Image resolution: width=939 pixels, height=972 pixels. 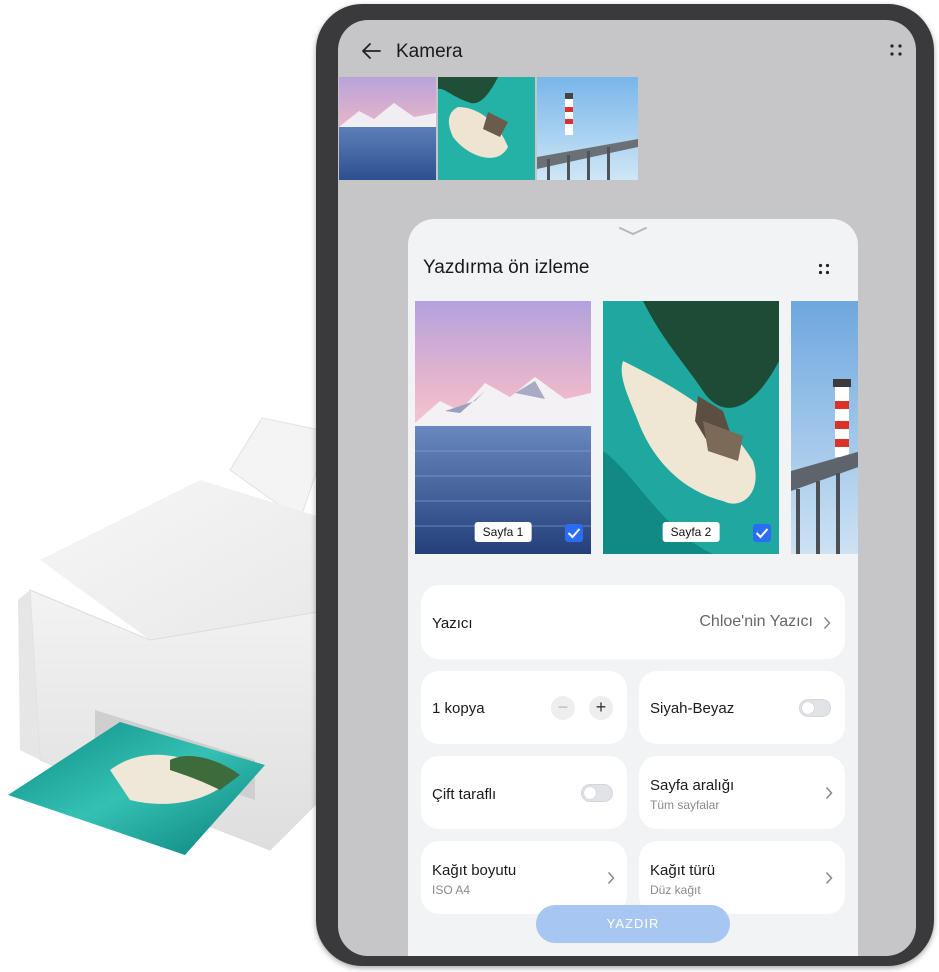 I want to click on paper-size-value: ISO A4, so click(x=451, y=890).